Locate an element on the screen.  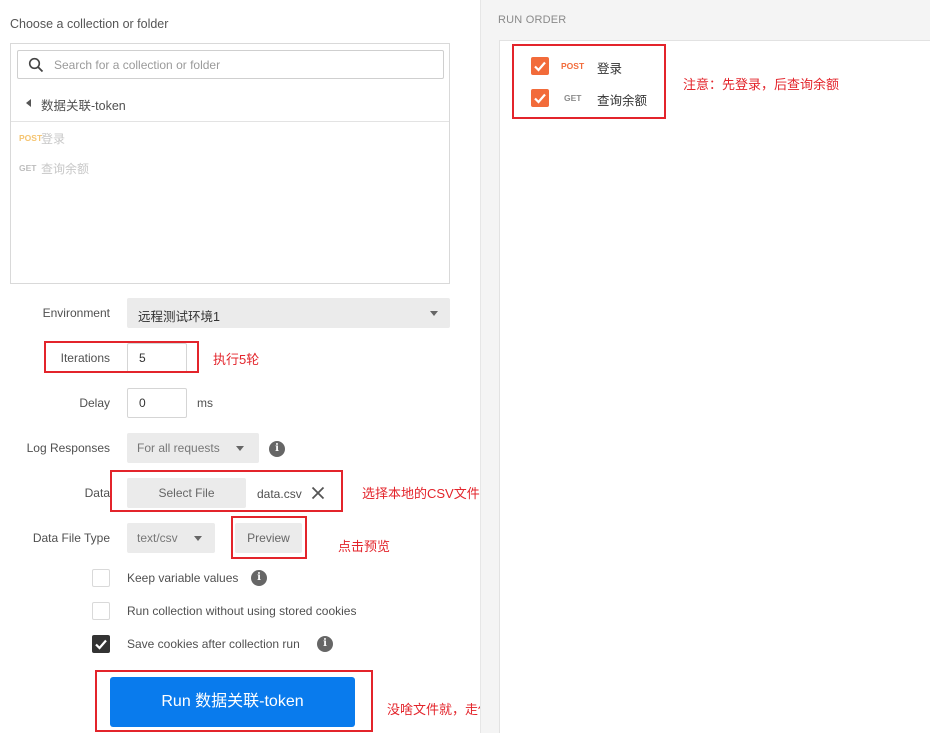
breadcrumb-label: 数据关联-token is located at coordinates (83, 106).